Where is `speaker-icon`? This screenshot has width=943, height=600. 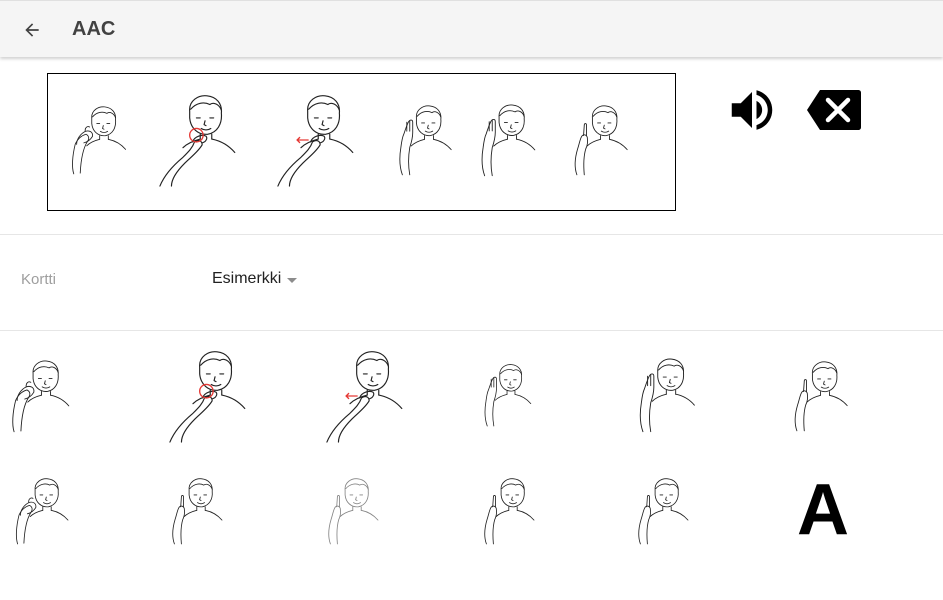 speaker-icon is located at coordinates (752, 110).